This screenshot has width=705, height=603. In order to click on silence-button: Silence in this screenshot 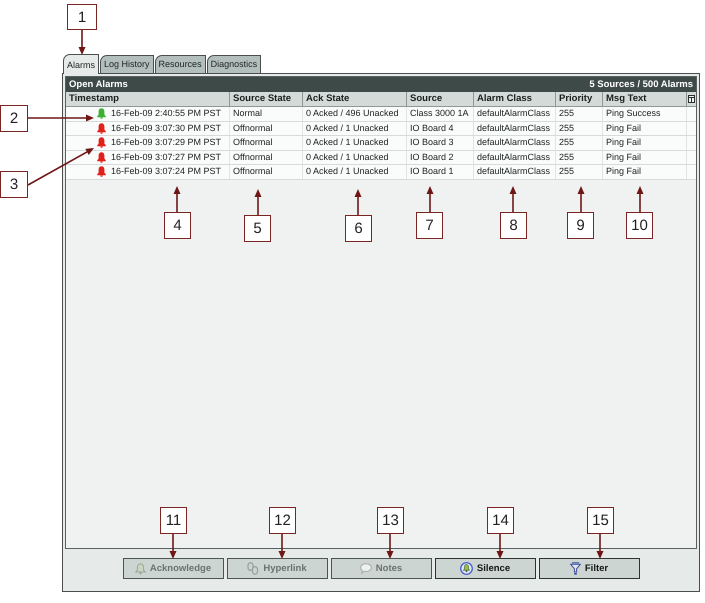, I will do `click(485, 568)`.